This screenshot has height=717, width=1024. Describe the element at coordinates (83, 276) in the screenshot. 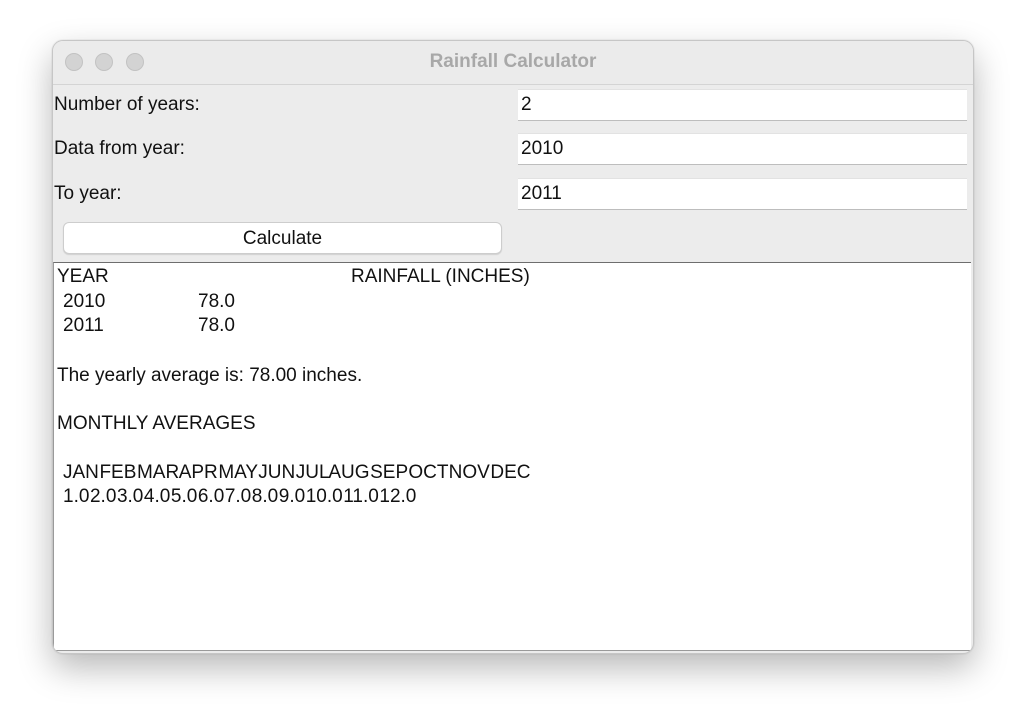

I see `year-column-header: YEAR` at that location.